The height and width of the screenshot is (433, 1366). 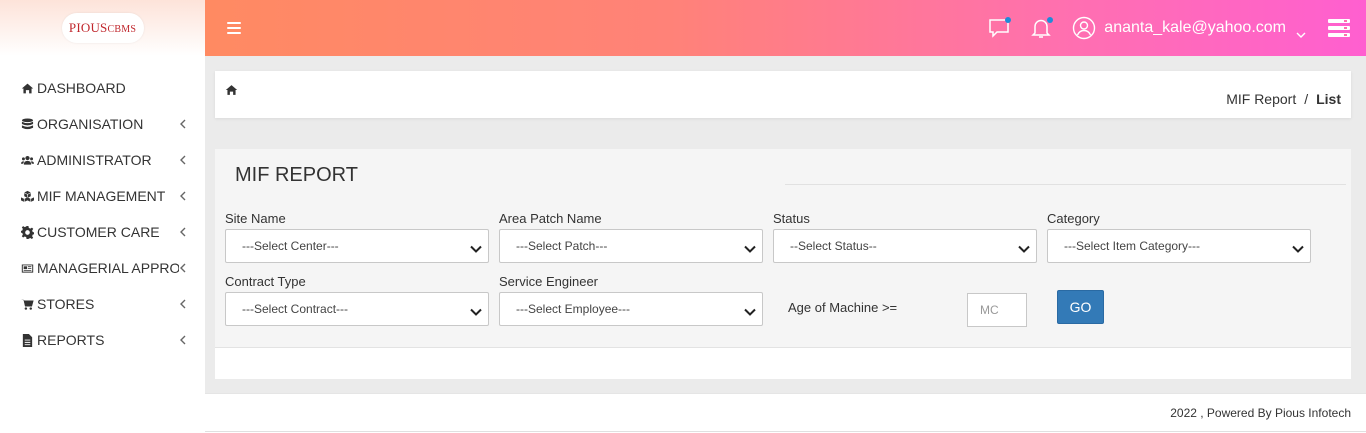 What do you see at coordinates (1084, 28) in the screenshot?
I see `user-avatar-icon` at bounding box center [1084, 28].